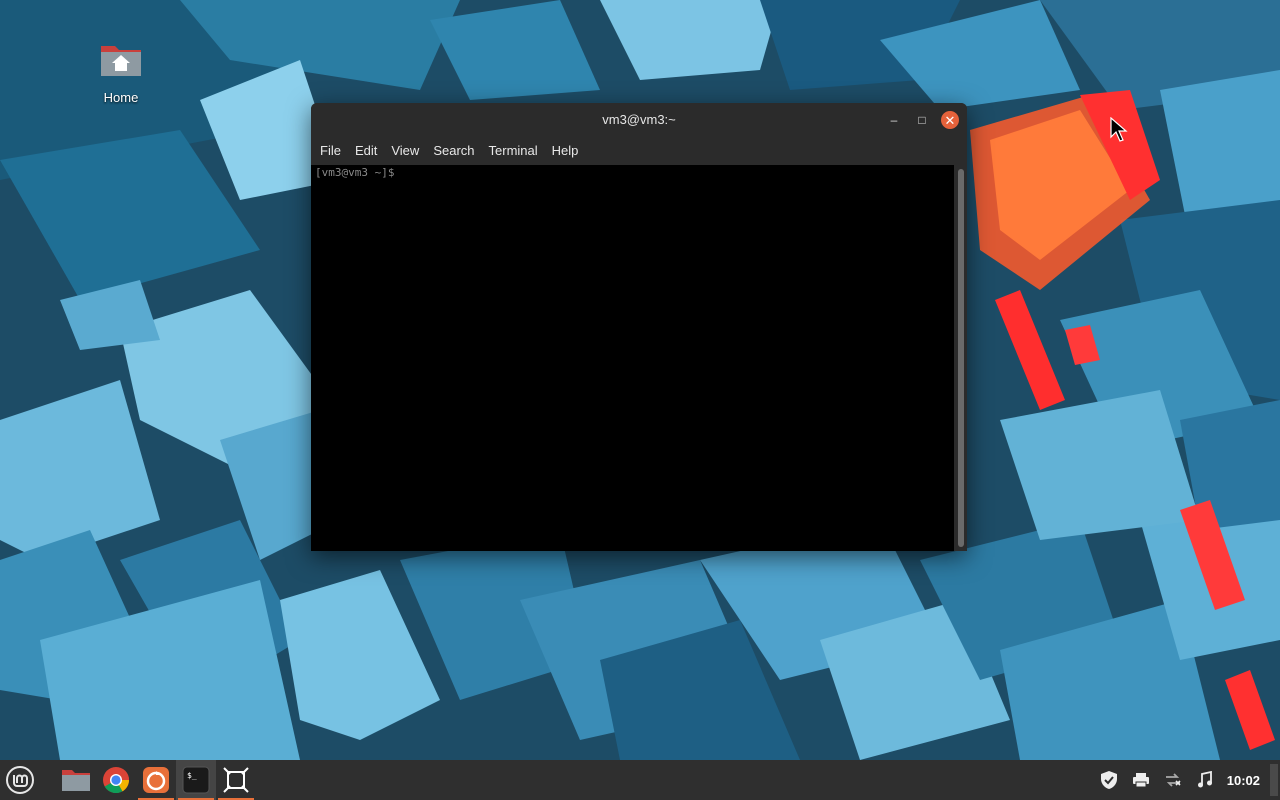 The width and height of the screenshot is (1280, 800). What do you see at coordinates (1119, 129) in the screenshot?
I see `mouse-cursor-icon` at bounding box center [1119, 129].